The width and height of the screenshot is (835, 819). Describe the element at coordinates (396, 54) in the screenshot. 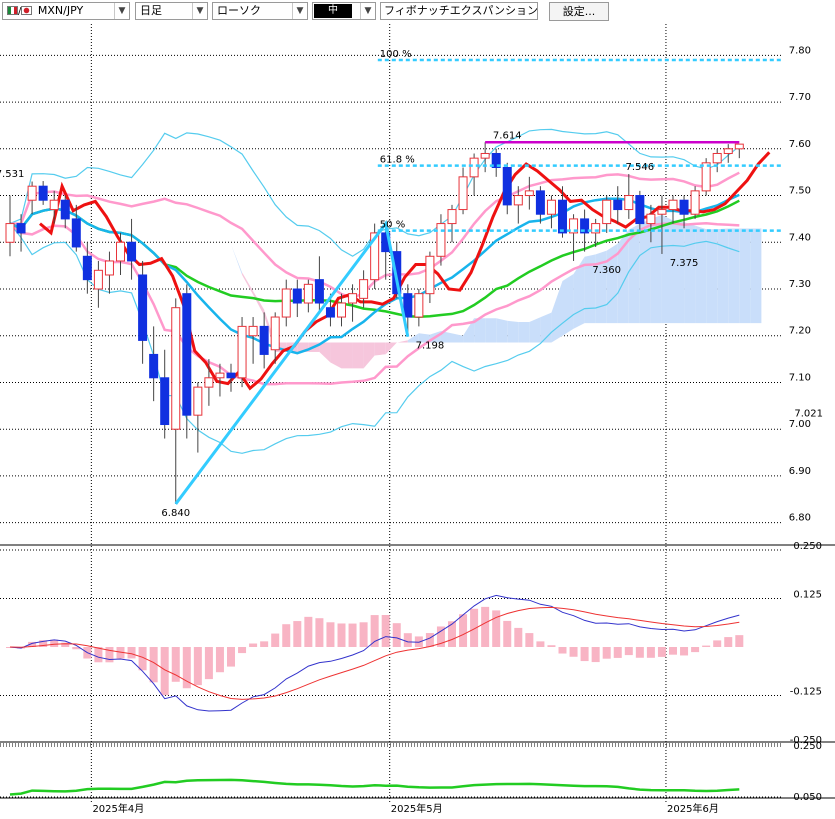

I see `fibonacci-level-label: 100 %` at that location.